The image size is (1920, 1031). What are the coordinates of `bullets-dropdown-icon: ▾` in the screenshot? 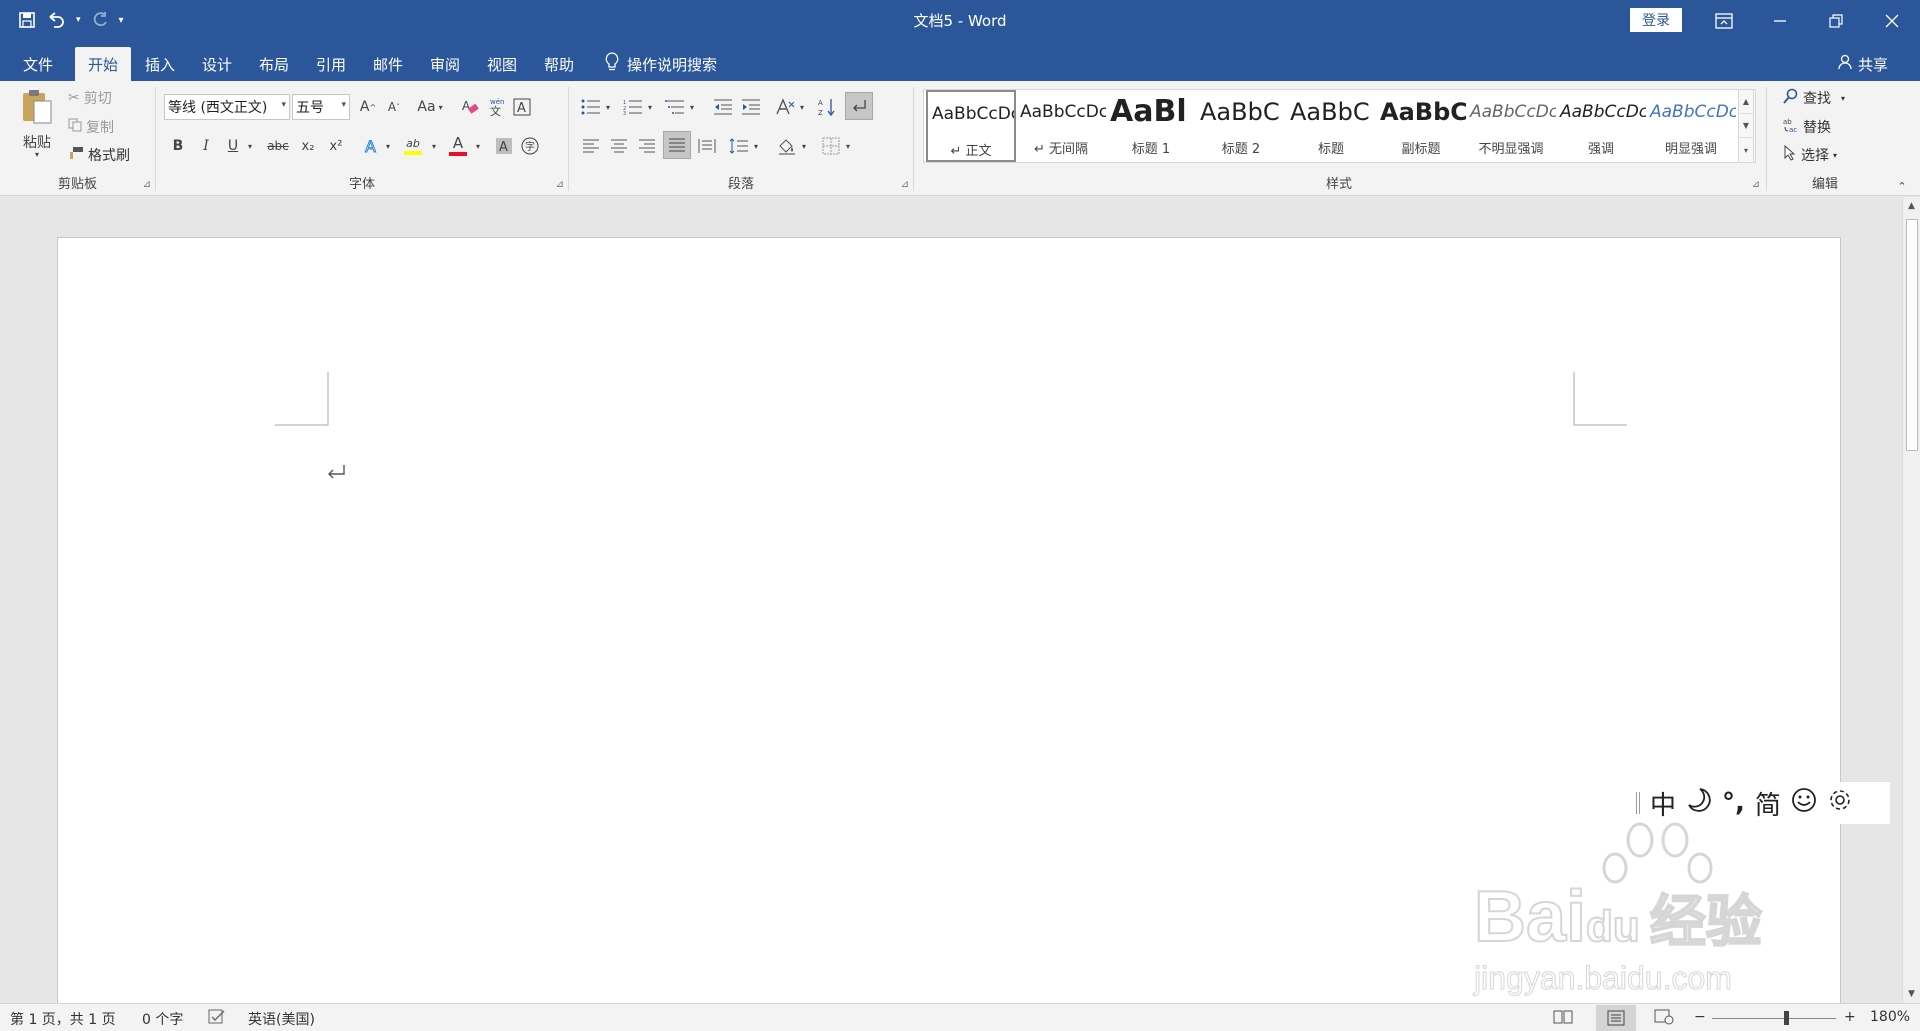 It's located at (608, 107).